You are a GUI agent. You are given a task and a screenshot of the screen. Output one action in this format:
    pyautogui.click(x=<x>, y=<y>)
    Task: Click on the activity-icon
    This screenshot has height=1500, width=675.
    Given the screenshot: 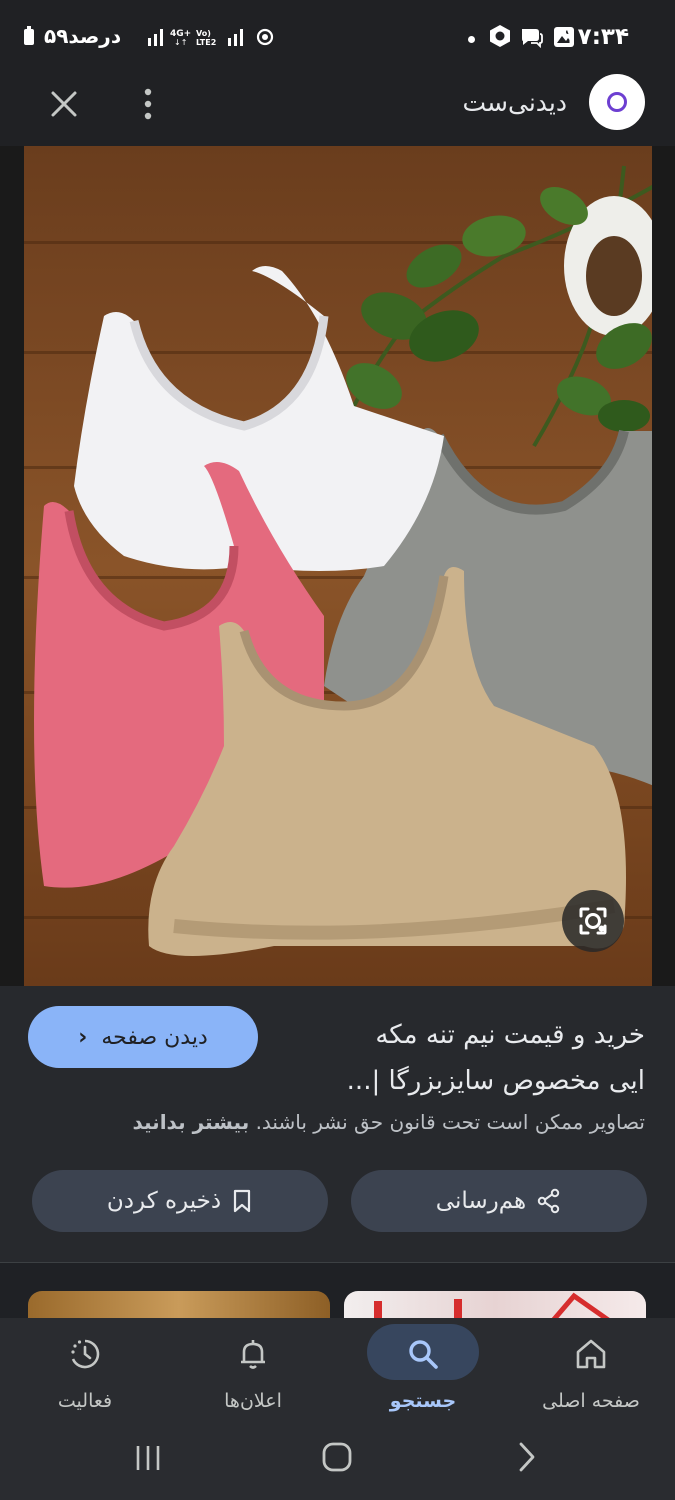 What is the action you would take?
    pyautogui.click(x=85, y=1354)
    